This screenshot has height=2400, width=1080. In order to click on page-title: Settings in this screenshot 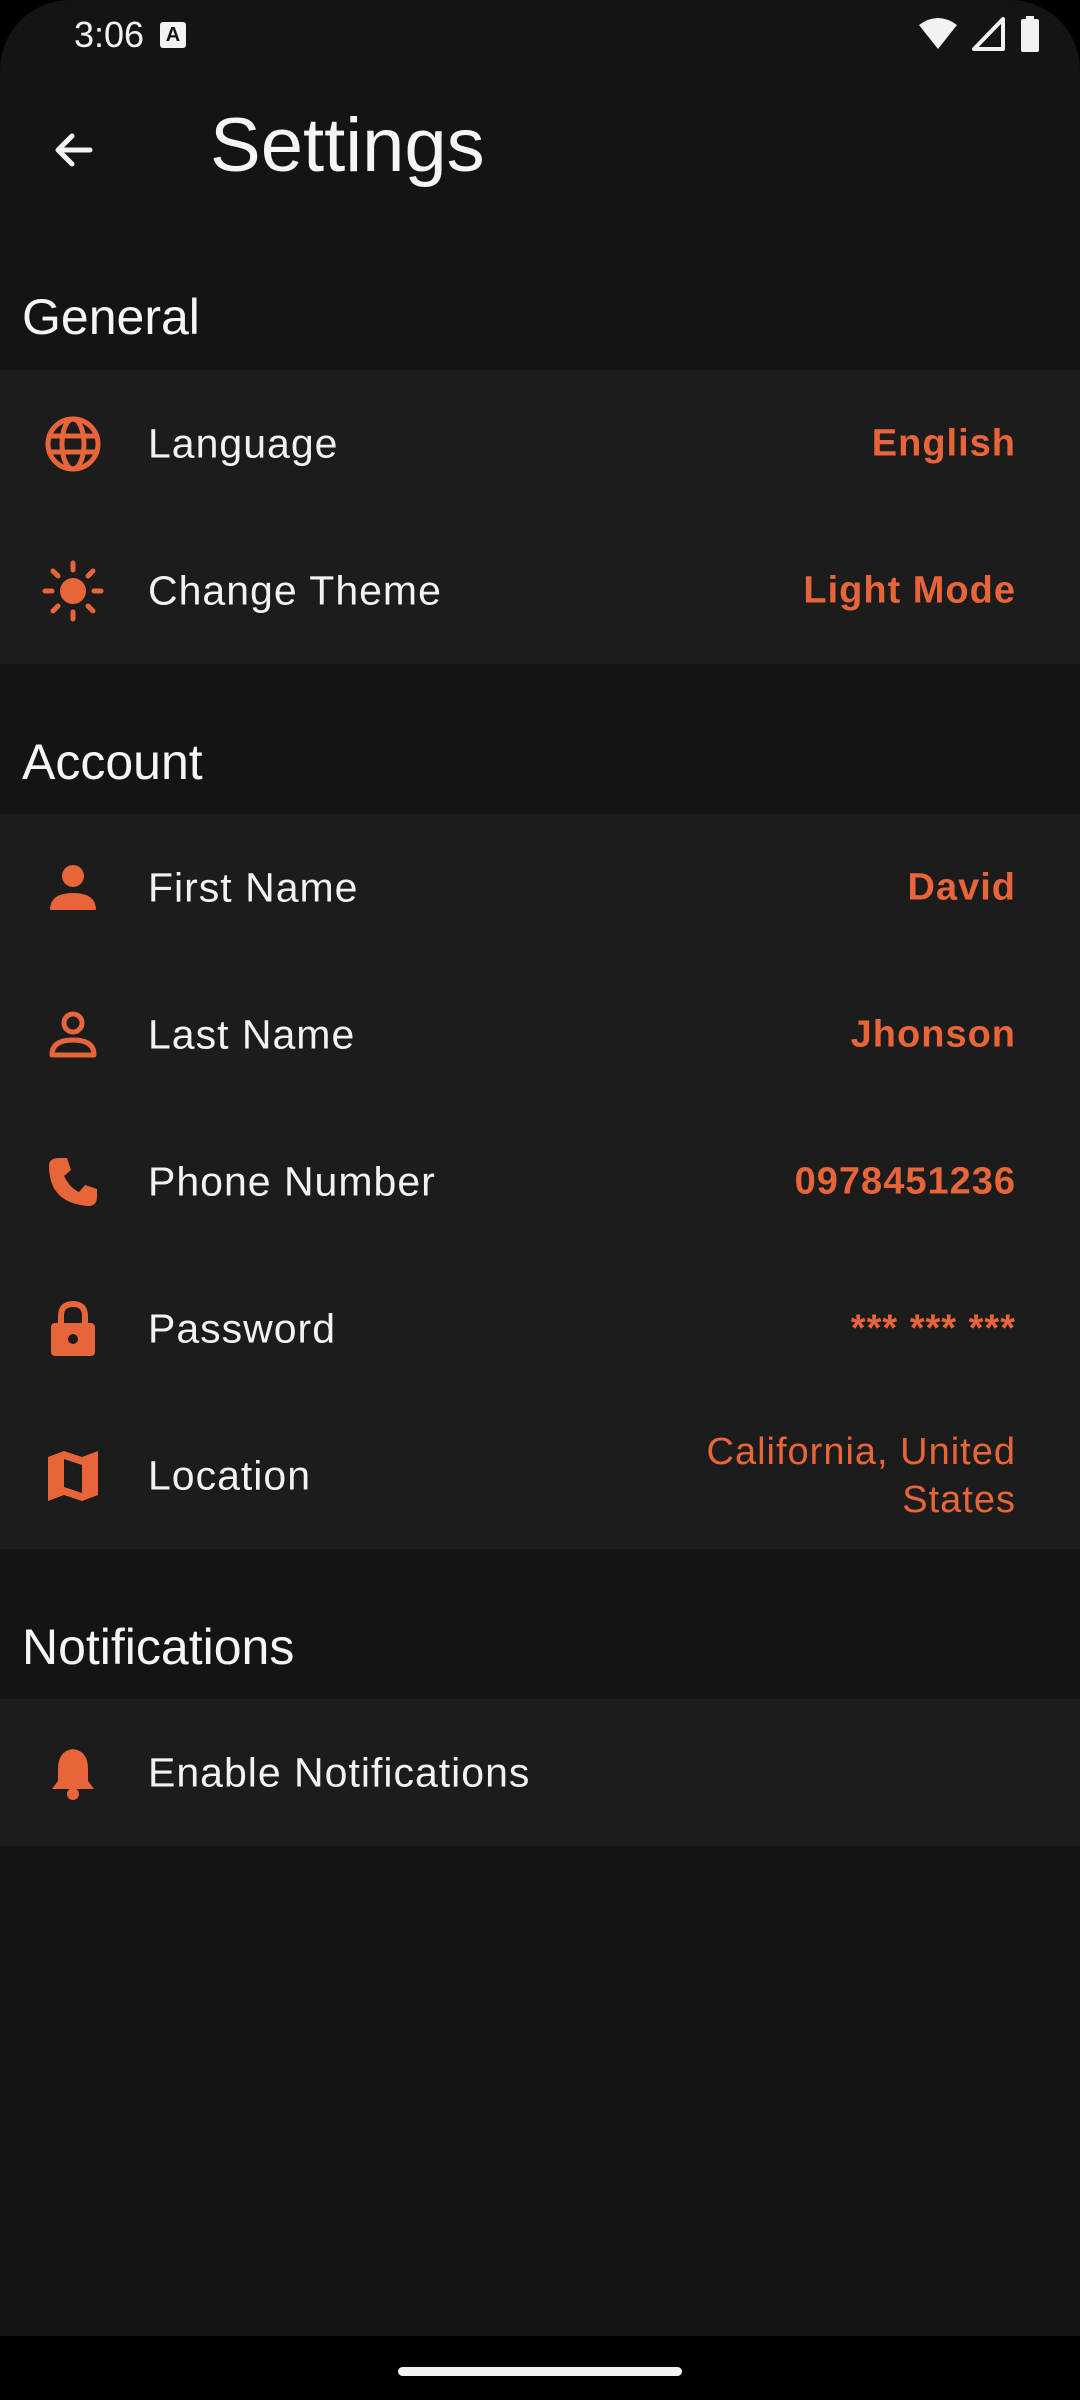, I will do `click(347, 145)`.